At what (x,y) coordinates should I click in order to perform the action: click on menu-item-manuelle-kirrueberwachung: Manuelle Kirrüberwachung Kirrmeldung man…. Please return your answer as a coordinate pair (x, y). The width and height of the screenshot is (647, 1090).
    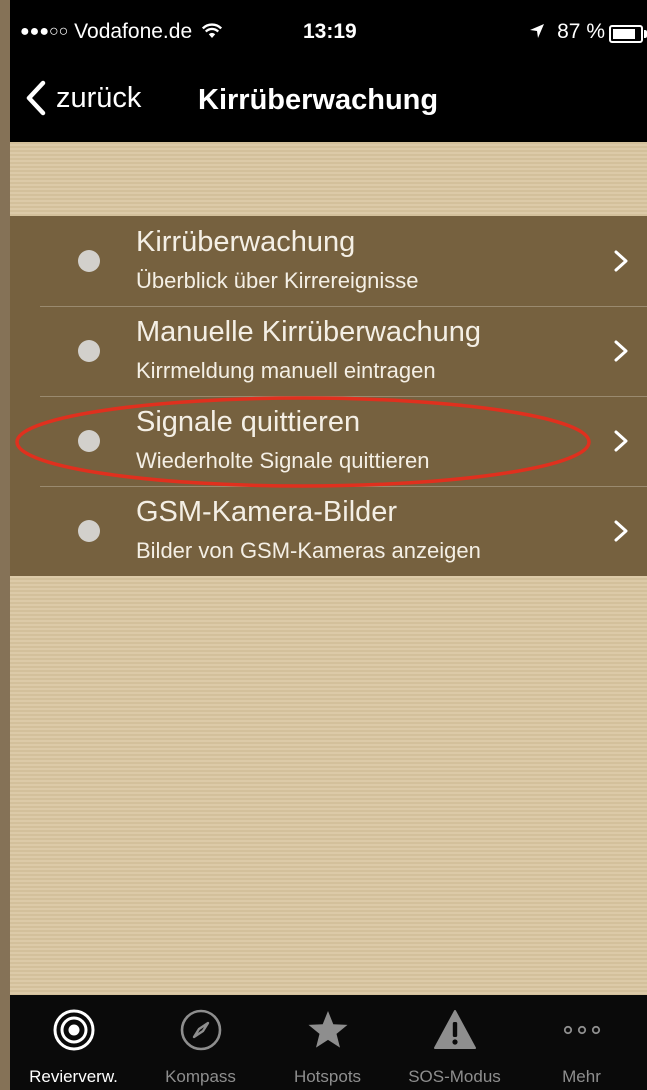
    Looking at the image, I should click on (328, 351).